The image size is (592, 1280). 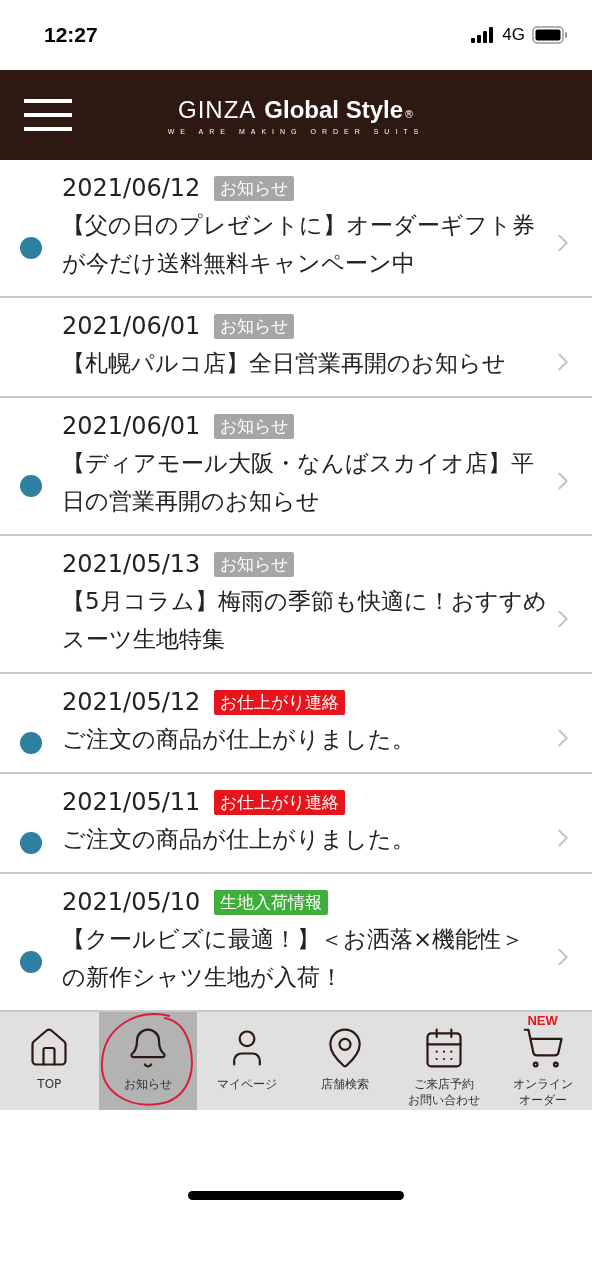 I want to click on news-item: 2021/06/12 お知らせ 【父の日のプレゼントに】オーダーギフト券が今だけ送料無料キャンペーン中, so click(x=296, y=229).